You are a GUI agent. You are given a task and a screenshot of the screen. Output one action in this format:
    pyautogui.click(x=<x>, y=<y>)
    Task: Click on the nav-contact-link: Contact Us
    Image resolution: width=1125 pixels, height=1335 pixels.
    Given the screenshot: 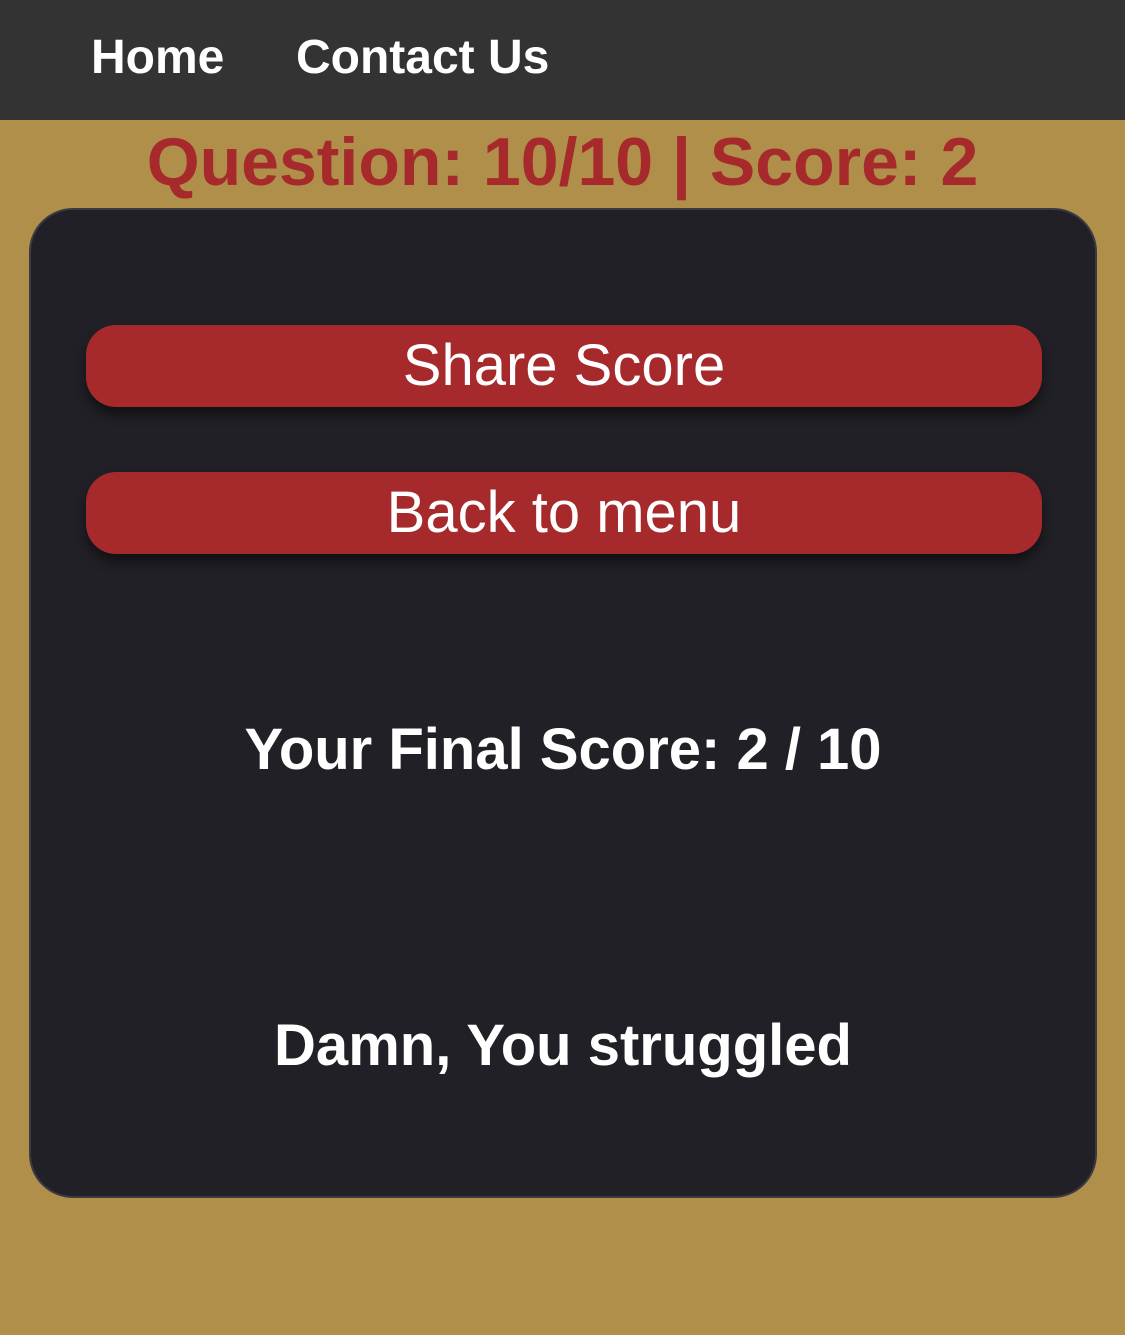 What is the action you would take?
    pyautogui.click(x=422, y=58)
    